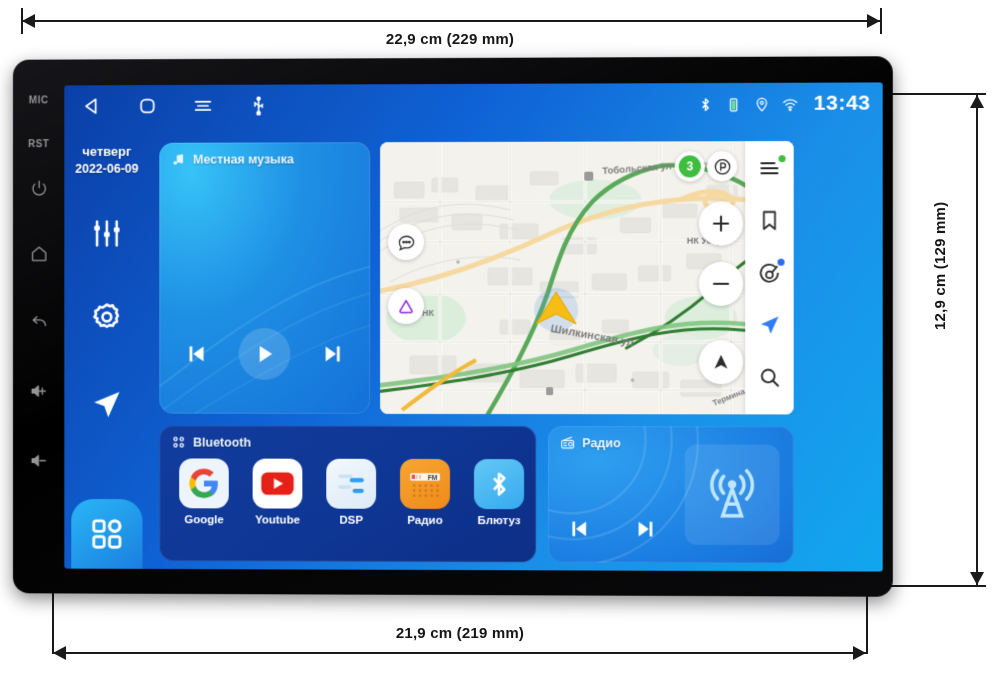  Describe the element at coordinates (39, 100) in the screenshot. I see `mic-button: MIC` at that location.